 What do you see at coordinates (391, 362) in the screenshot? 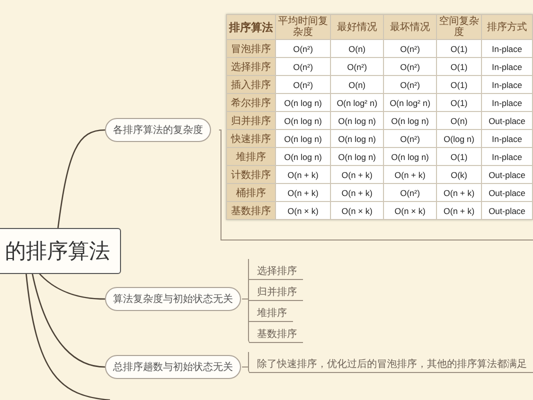
I see `subtopic: 除了快速排序，优化过后的冒泡排序，其他的排序算法都满足` at bounding box center [391, 362].